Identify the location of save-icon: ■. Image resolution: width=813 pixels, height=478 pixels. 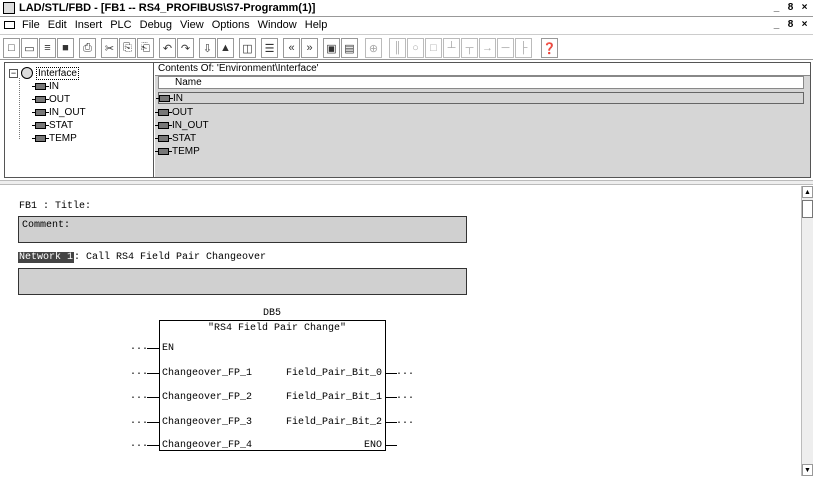
(65, 48).